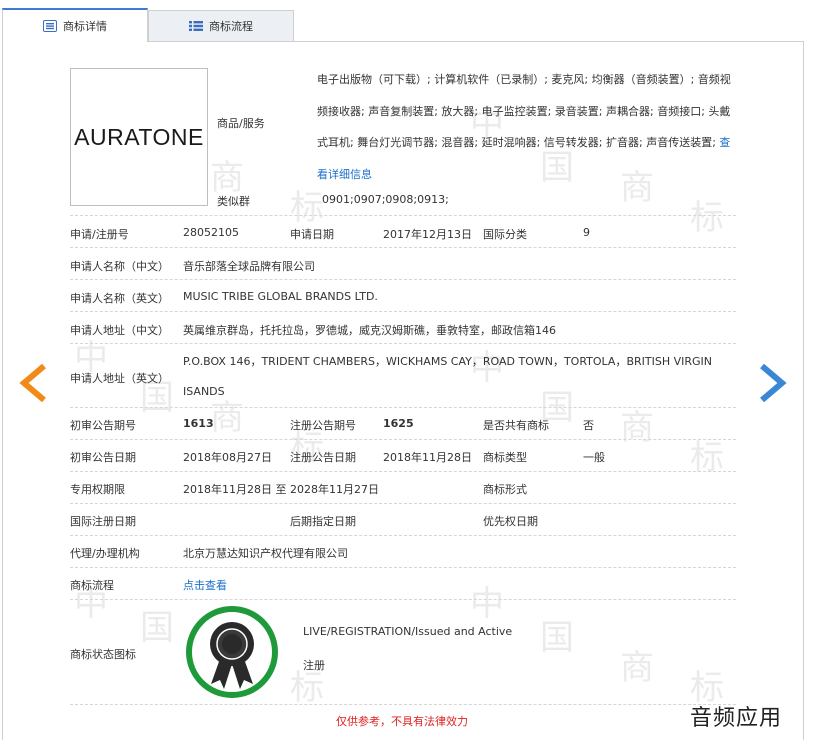 Image resolution: width=820 pixels, height=740 pixels. What do you see at coordinates (205, 585) in the screenshot?
I see `view-flow-link: 点击查看` at bounding box center [205, 585].